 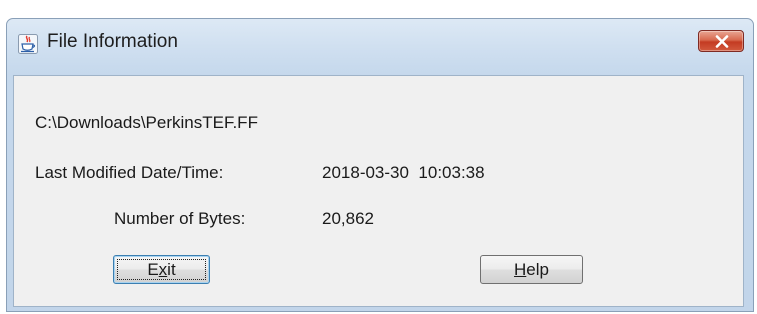 I want to click on exit-button-label: Exit, so click(x=161, y=269).